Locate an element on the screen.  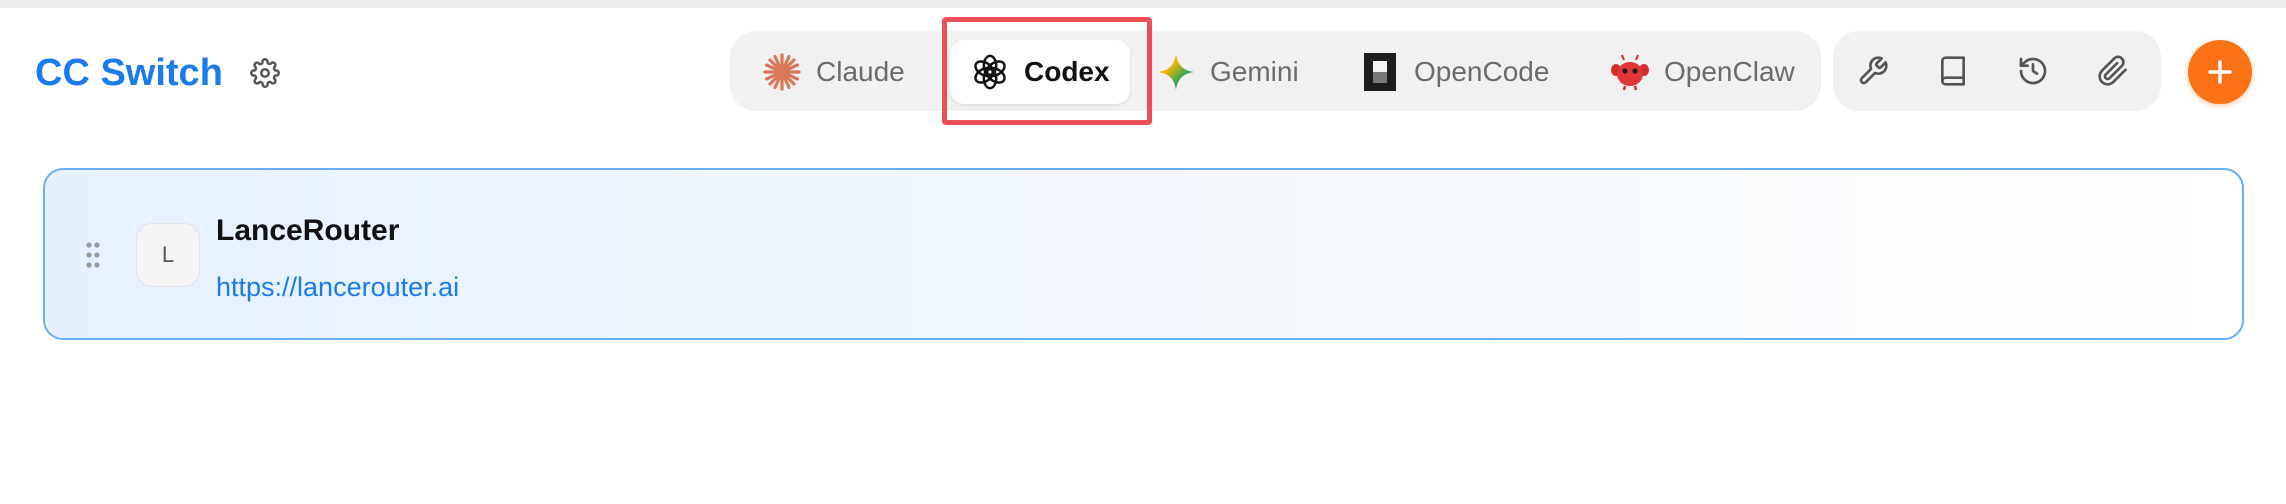
settings-button is located at coordinates (265, 73).